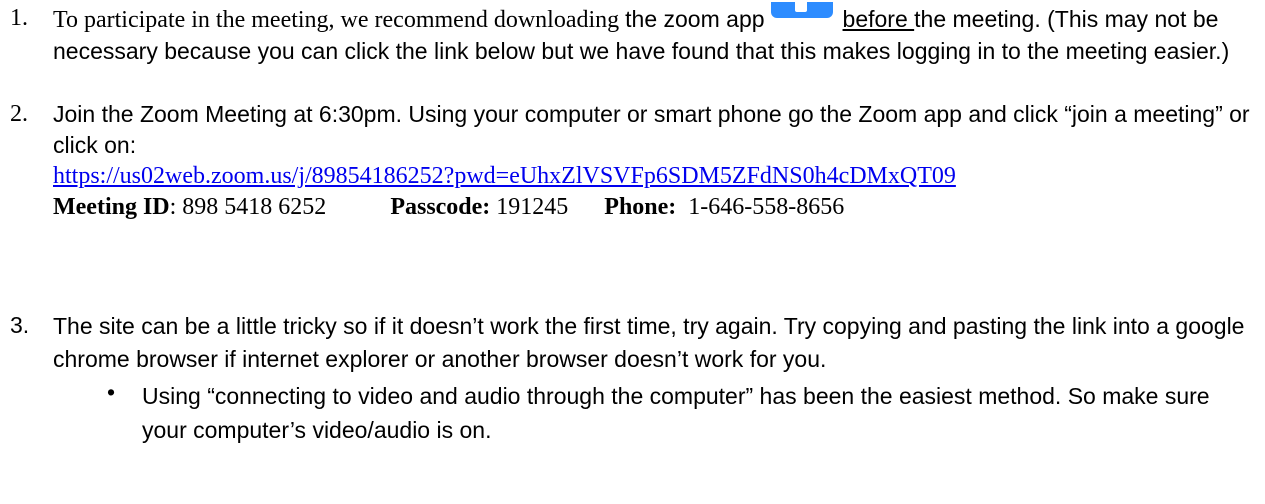 This screenshot has height=504, width=1265. What do you see at coordinates (19, 114) in the screenshot?
I see `list-number: 2.` at bounding box center [19, 114].